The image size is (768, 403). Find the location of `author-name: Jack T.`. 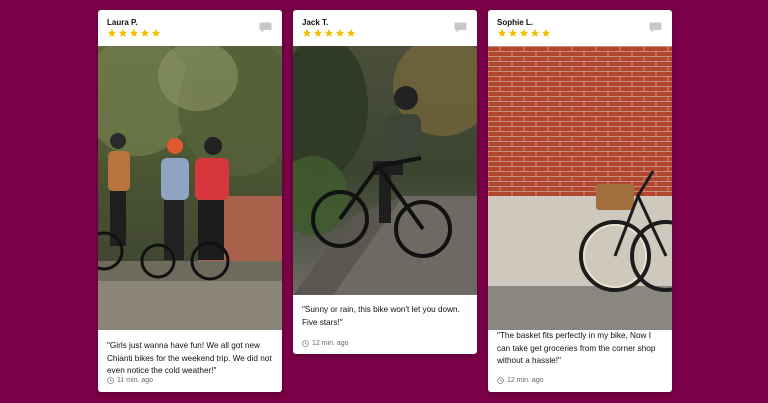

author-name: Jack T. is located at coordinates (315, 22).